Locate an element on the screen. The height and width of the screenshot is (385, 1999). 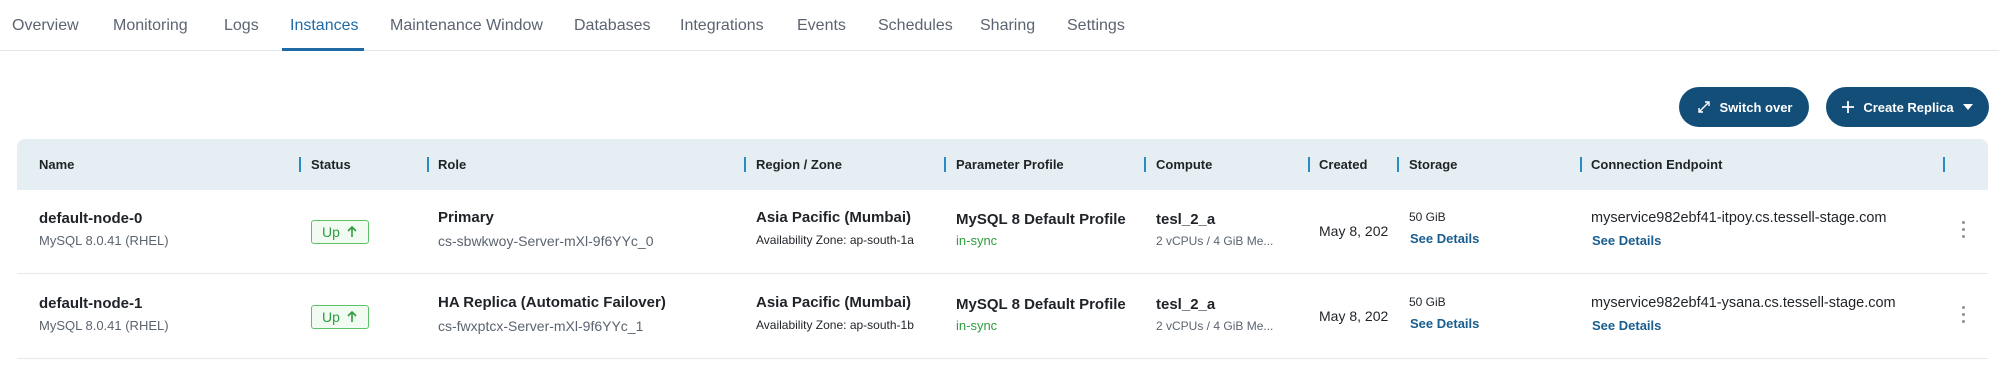
header-name: Name is located at coordinates (56, 164).